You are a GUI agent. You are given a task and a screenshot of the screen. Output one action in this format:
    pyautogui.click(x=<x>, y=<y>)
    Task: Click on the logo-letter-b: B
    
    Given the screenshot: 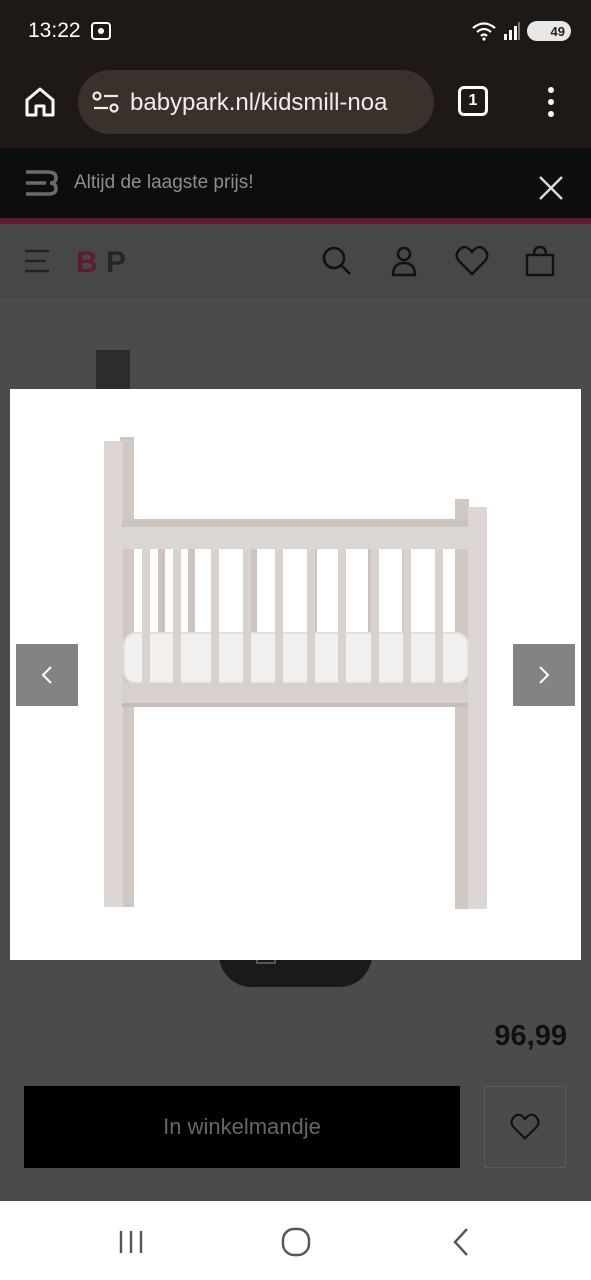 What is the action you would take?
    pyautogui.click(x=87, y=262)
    